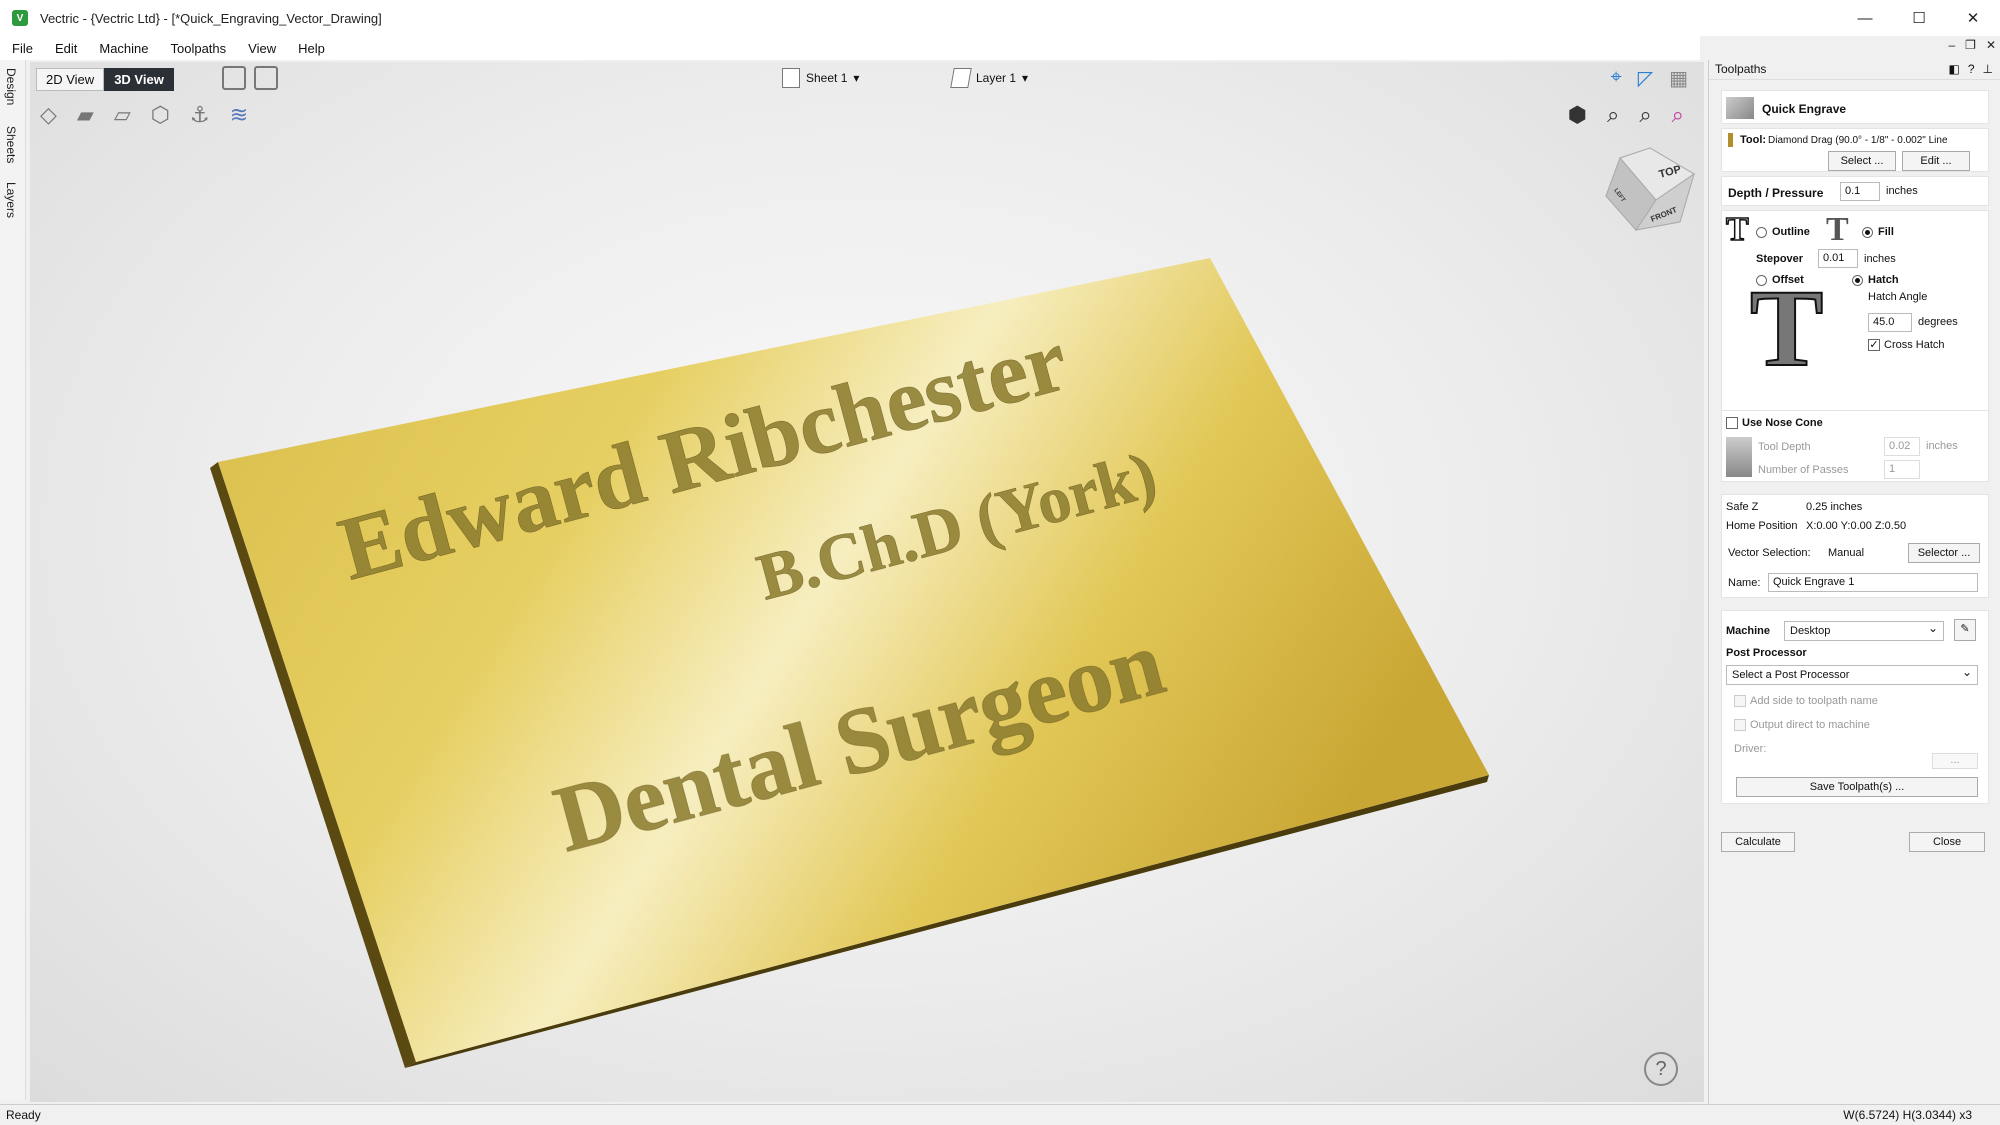 The width and height of the screenshot is (2000, 1125). What do you see at coordinates (1846, 553) in the screenshot?
I see `vector-selection-value: Manual` at bounding box center [1846, 553].